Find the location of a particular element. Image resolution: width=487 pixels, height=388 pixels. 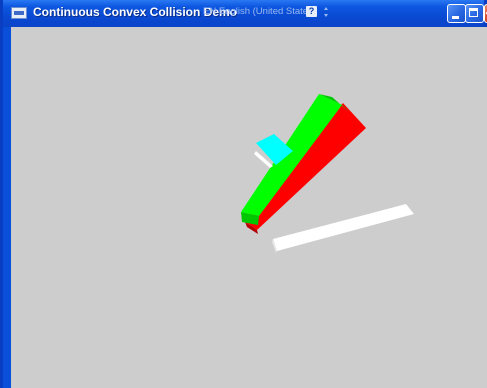

maximize-button is located at coordinates (474, 13).